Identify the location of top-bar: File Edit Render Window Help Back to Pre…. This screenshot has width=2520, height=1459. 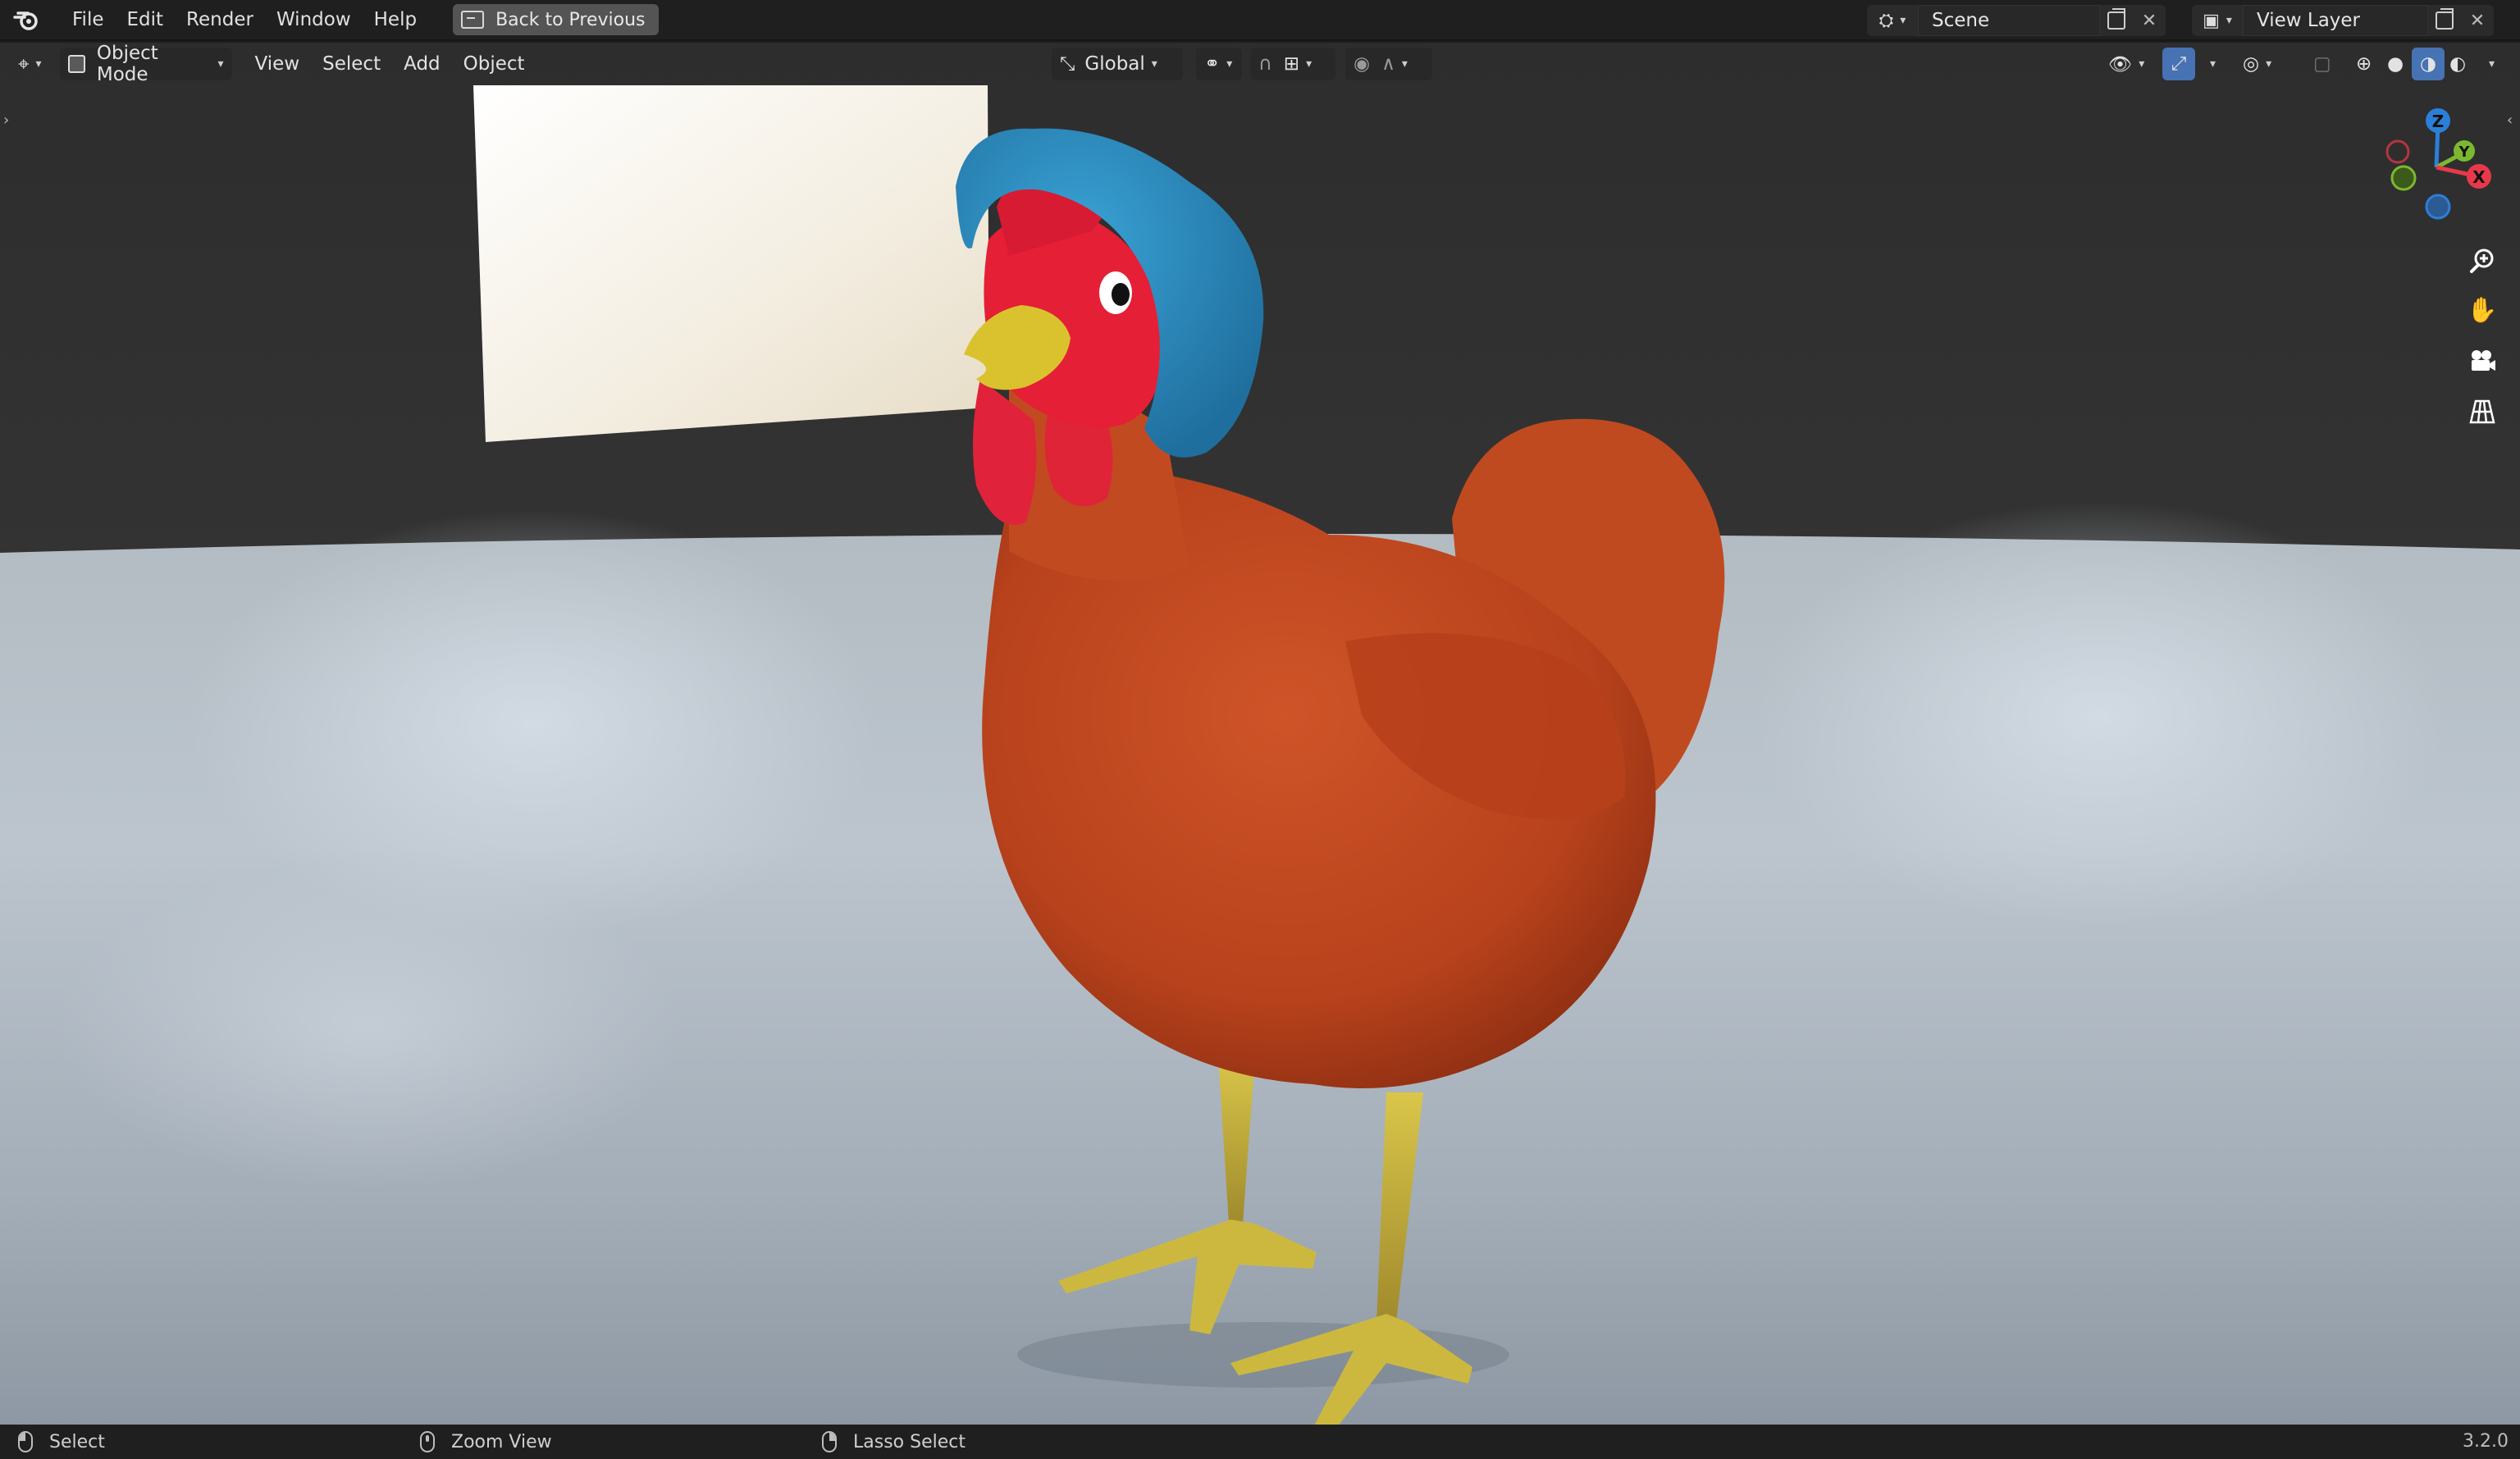
(1260, 20).